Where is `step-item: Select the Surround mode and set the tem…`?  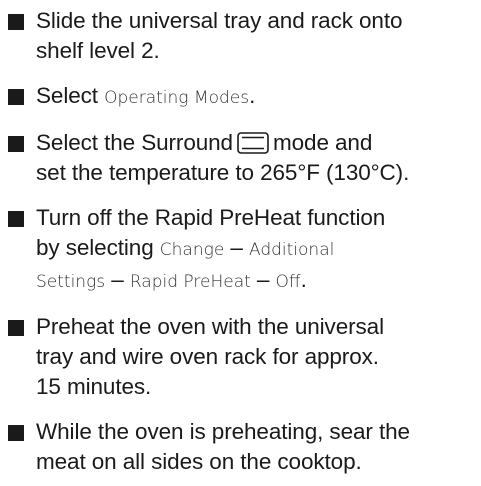 step-item: Select the Surround mode and set the tem… is located at coordinates (242, 158).